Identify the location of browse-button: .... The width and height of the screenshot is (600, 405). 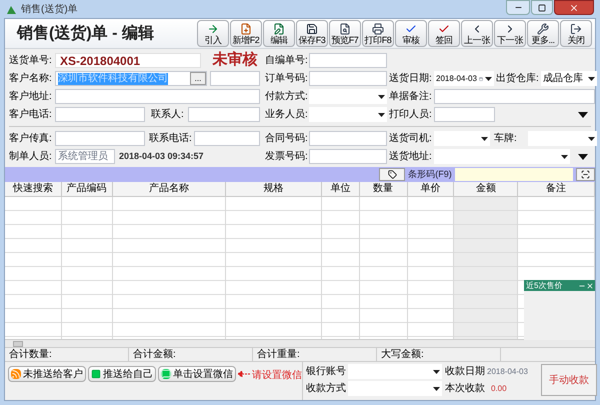
(198, 78).